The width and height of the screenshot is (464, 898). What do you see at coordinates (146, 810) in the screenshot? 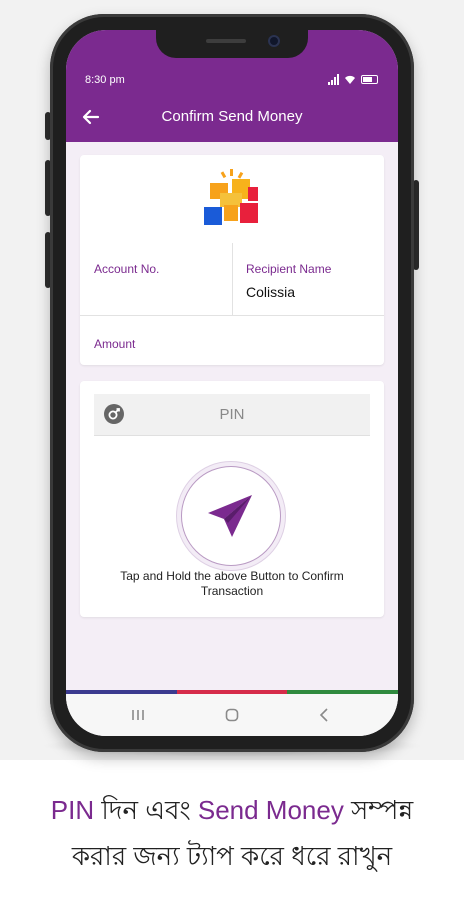
I see `caption-text-1: দিন এবং` at bounding box center [146, 810].